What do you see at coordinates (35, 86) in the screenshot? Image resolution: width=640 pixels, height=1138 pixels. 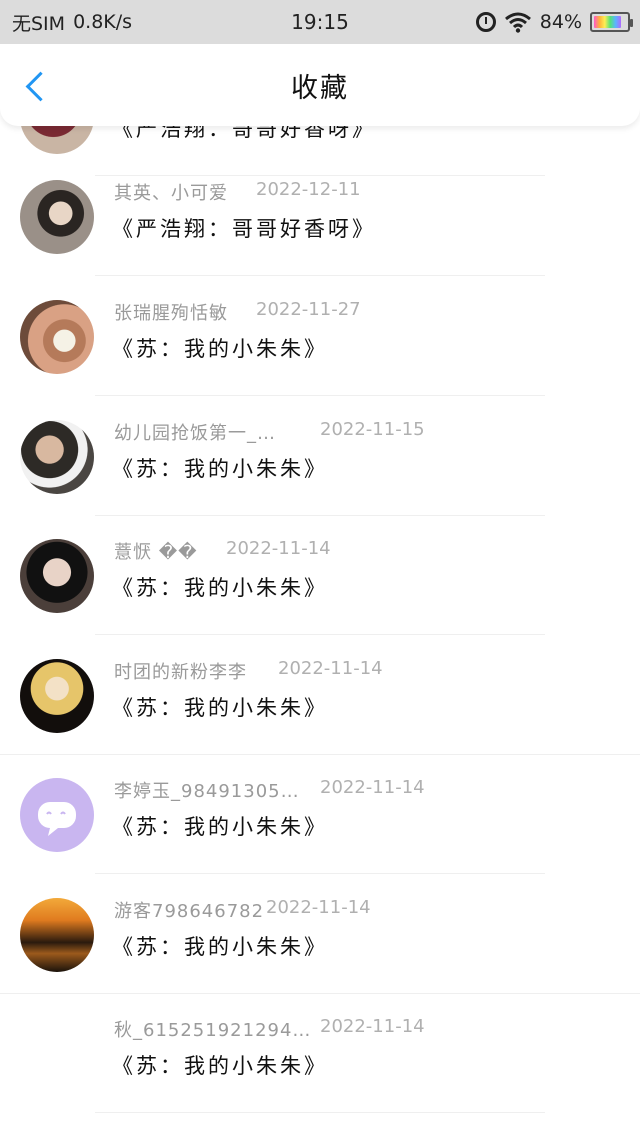 I see `back-button` at bounding box center [35, 86].